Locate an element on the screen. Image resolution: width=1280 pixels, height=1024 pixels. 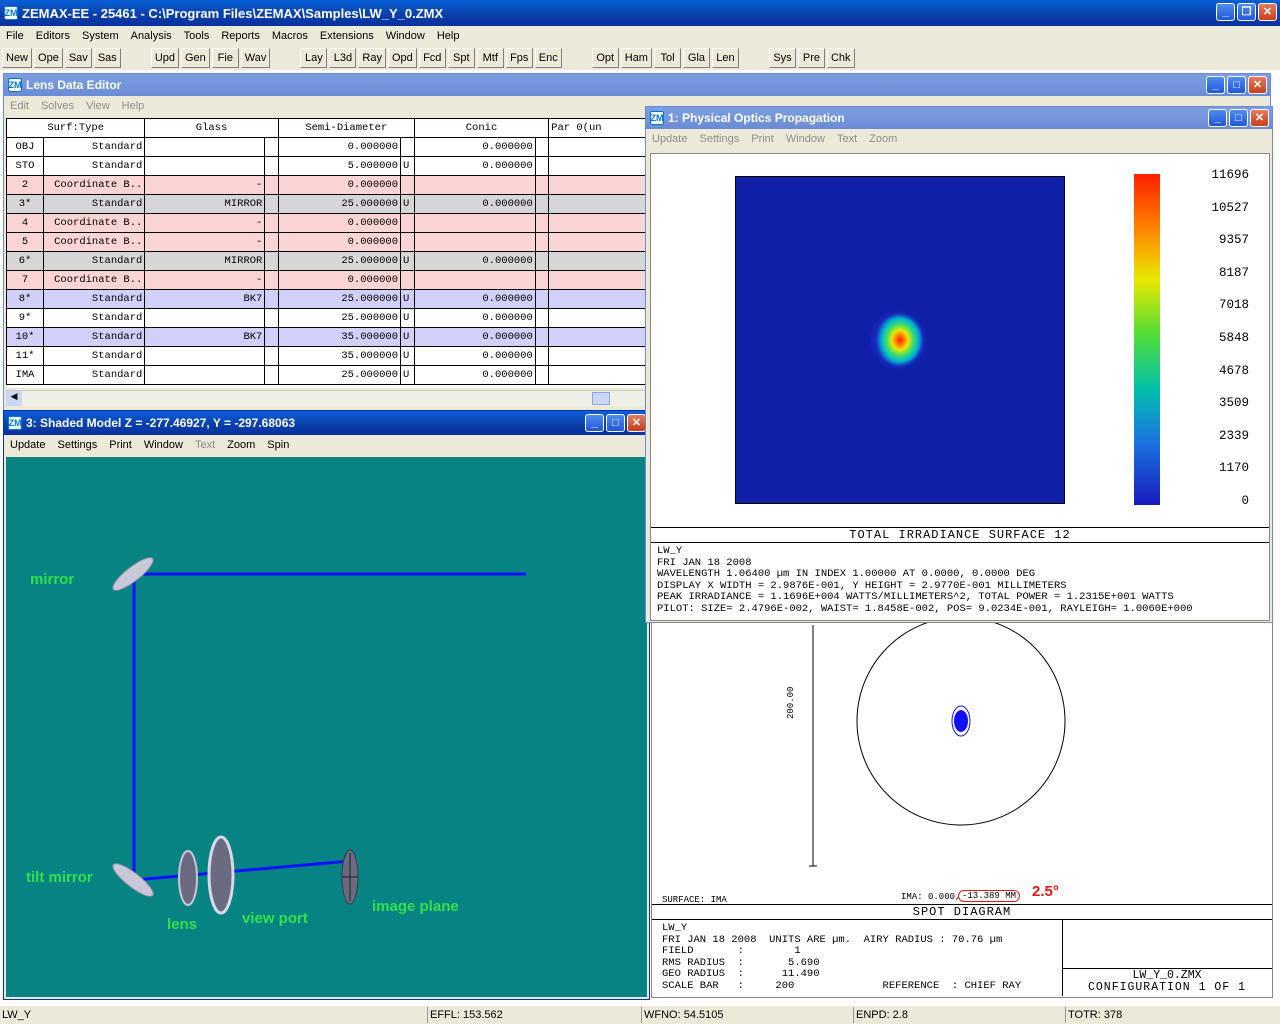
cell-surf: 9* is located at coordinates (25, 318).